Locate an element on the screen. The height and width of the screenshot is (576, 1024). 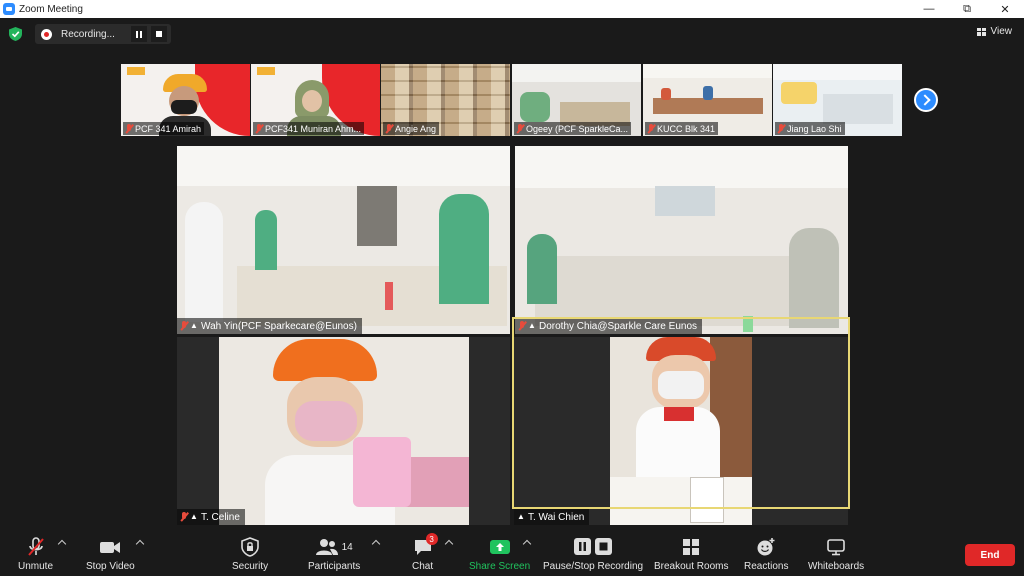
gallery-tile: Angie Ang is located at coordinates (445, 100).